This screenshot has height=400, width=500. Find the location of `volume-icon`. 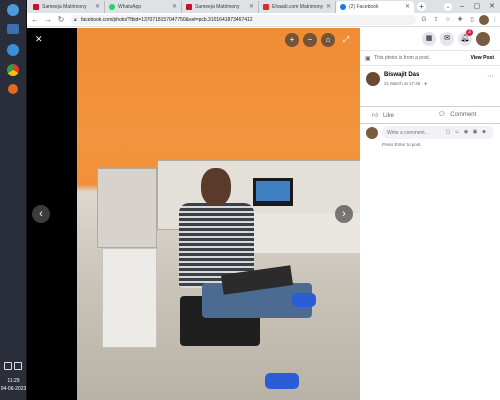

volume-icon is located at coordinates (18, 366).